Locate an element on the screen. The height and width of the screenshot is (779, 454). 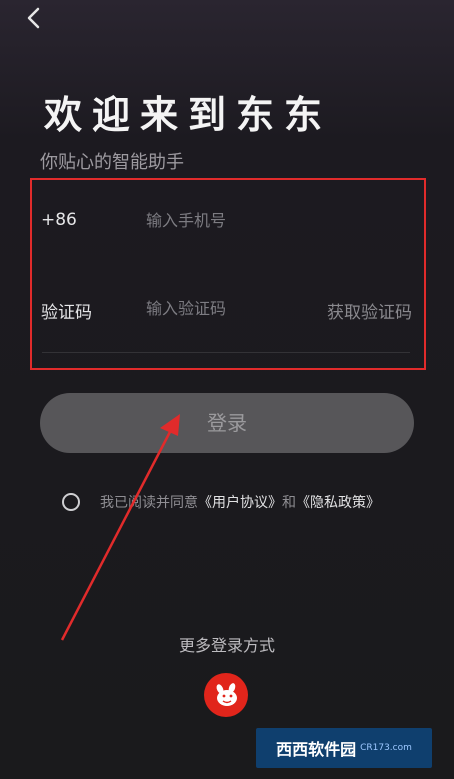
agreement-and: 和 is located at coordinates (289, 503).